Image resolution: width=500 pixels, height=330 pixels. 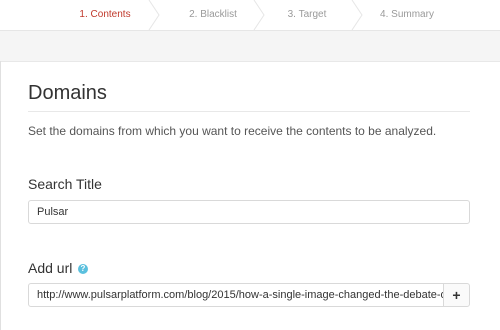 I want to click on chevron-right-icon, so click(x=154, y=15).